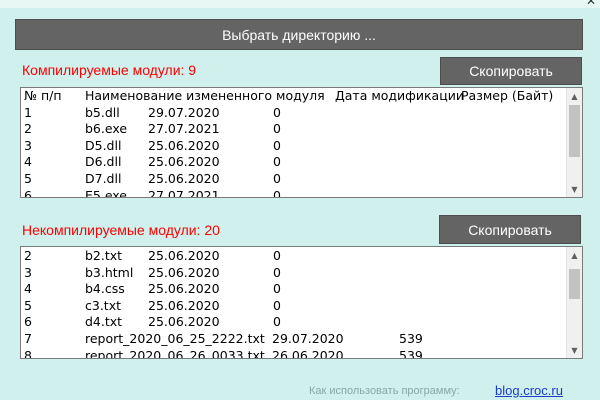 The width and height of the screenshot is (600, 400). What do you see at coordinates (175, 338) in the screenshot?
I see `item-name: report_2020_06_25_2222.txt` at bounding box center [175, 338].